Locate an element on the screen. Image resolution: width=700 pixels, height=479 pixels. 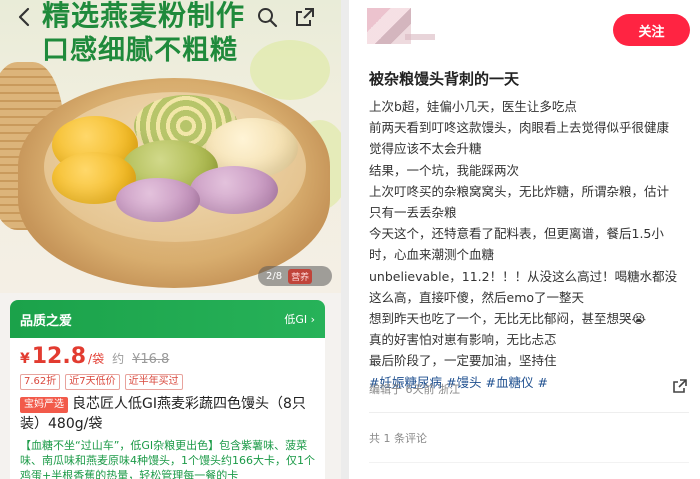
background-leaf is located at coordinates (290, 70).